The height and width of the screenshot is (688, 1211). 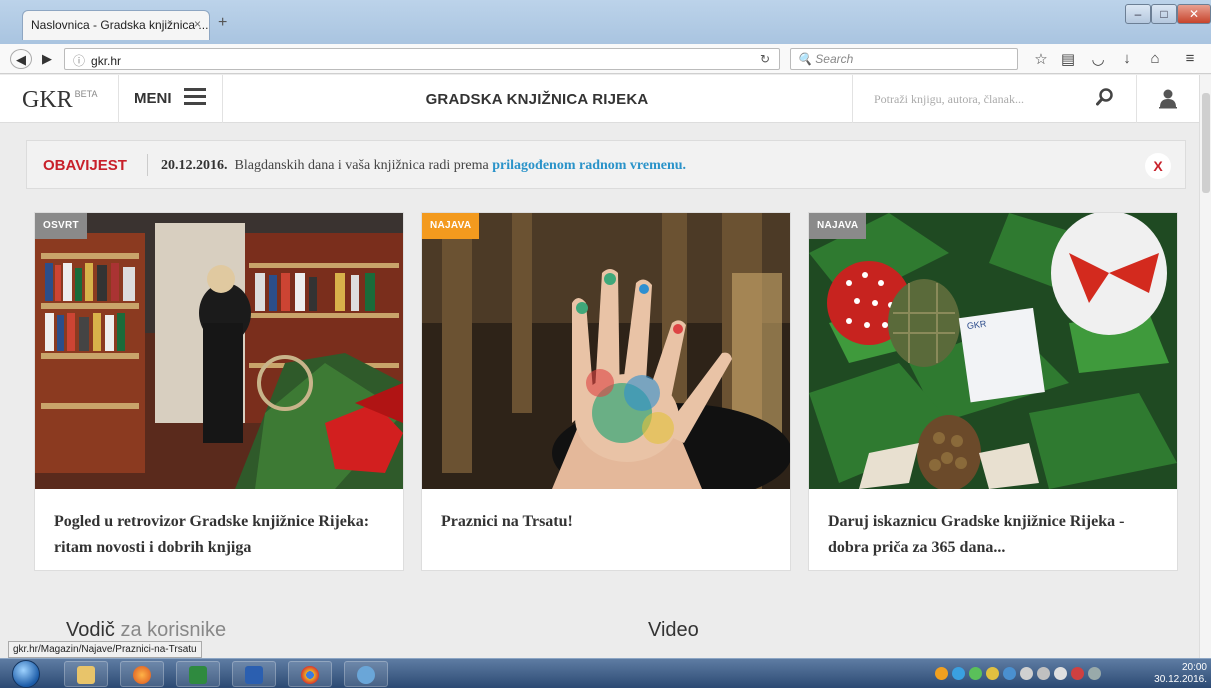 What do you see at coordinates (1098, 59) in the screenshot?
I see `pocket-icon: ◡` at bounding box center [1098, 59].